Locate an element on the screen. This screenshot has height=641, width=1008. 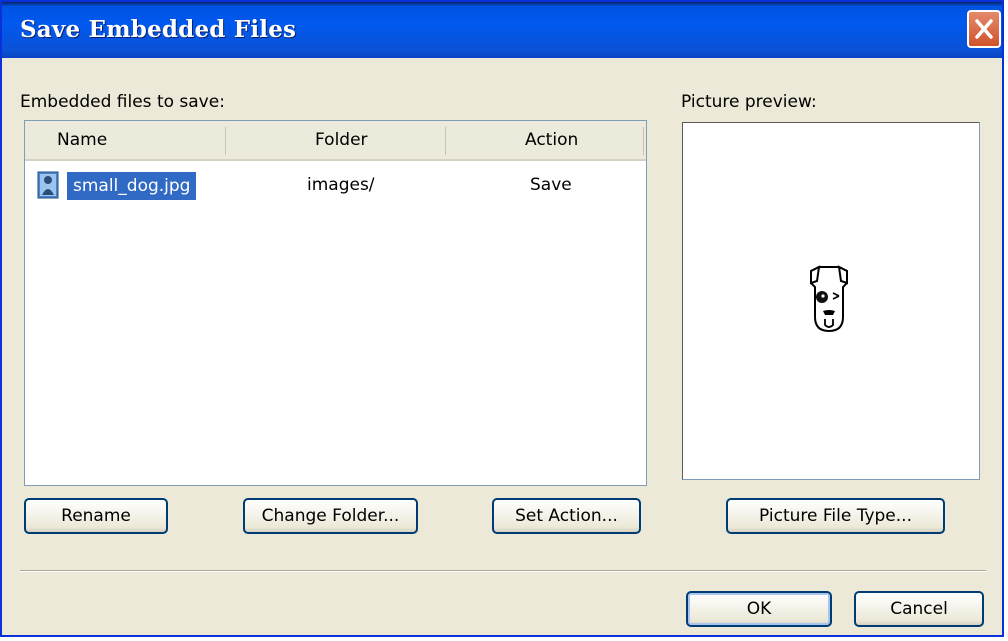
title-bar: Save Embedded Files is located at coordinates (502, 30).